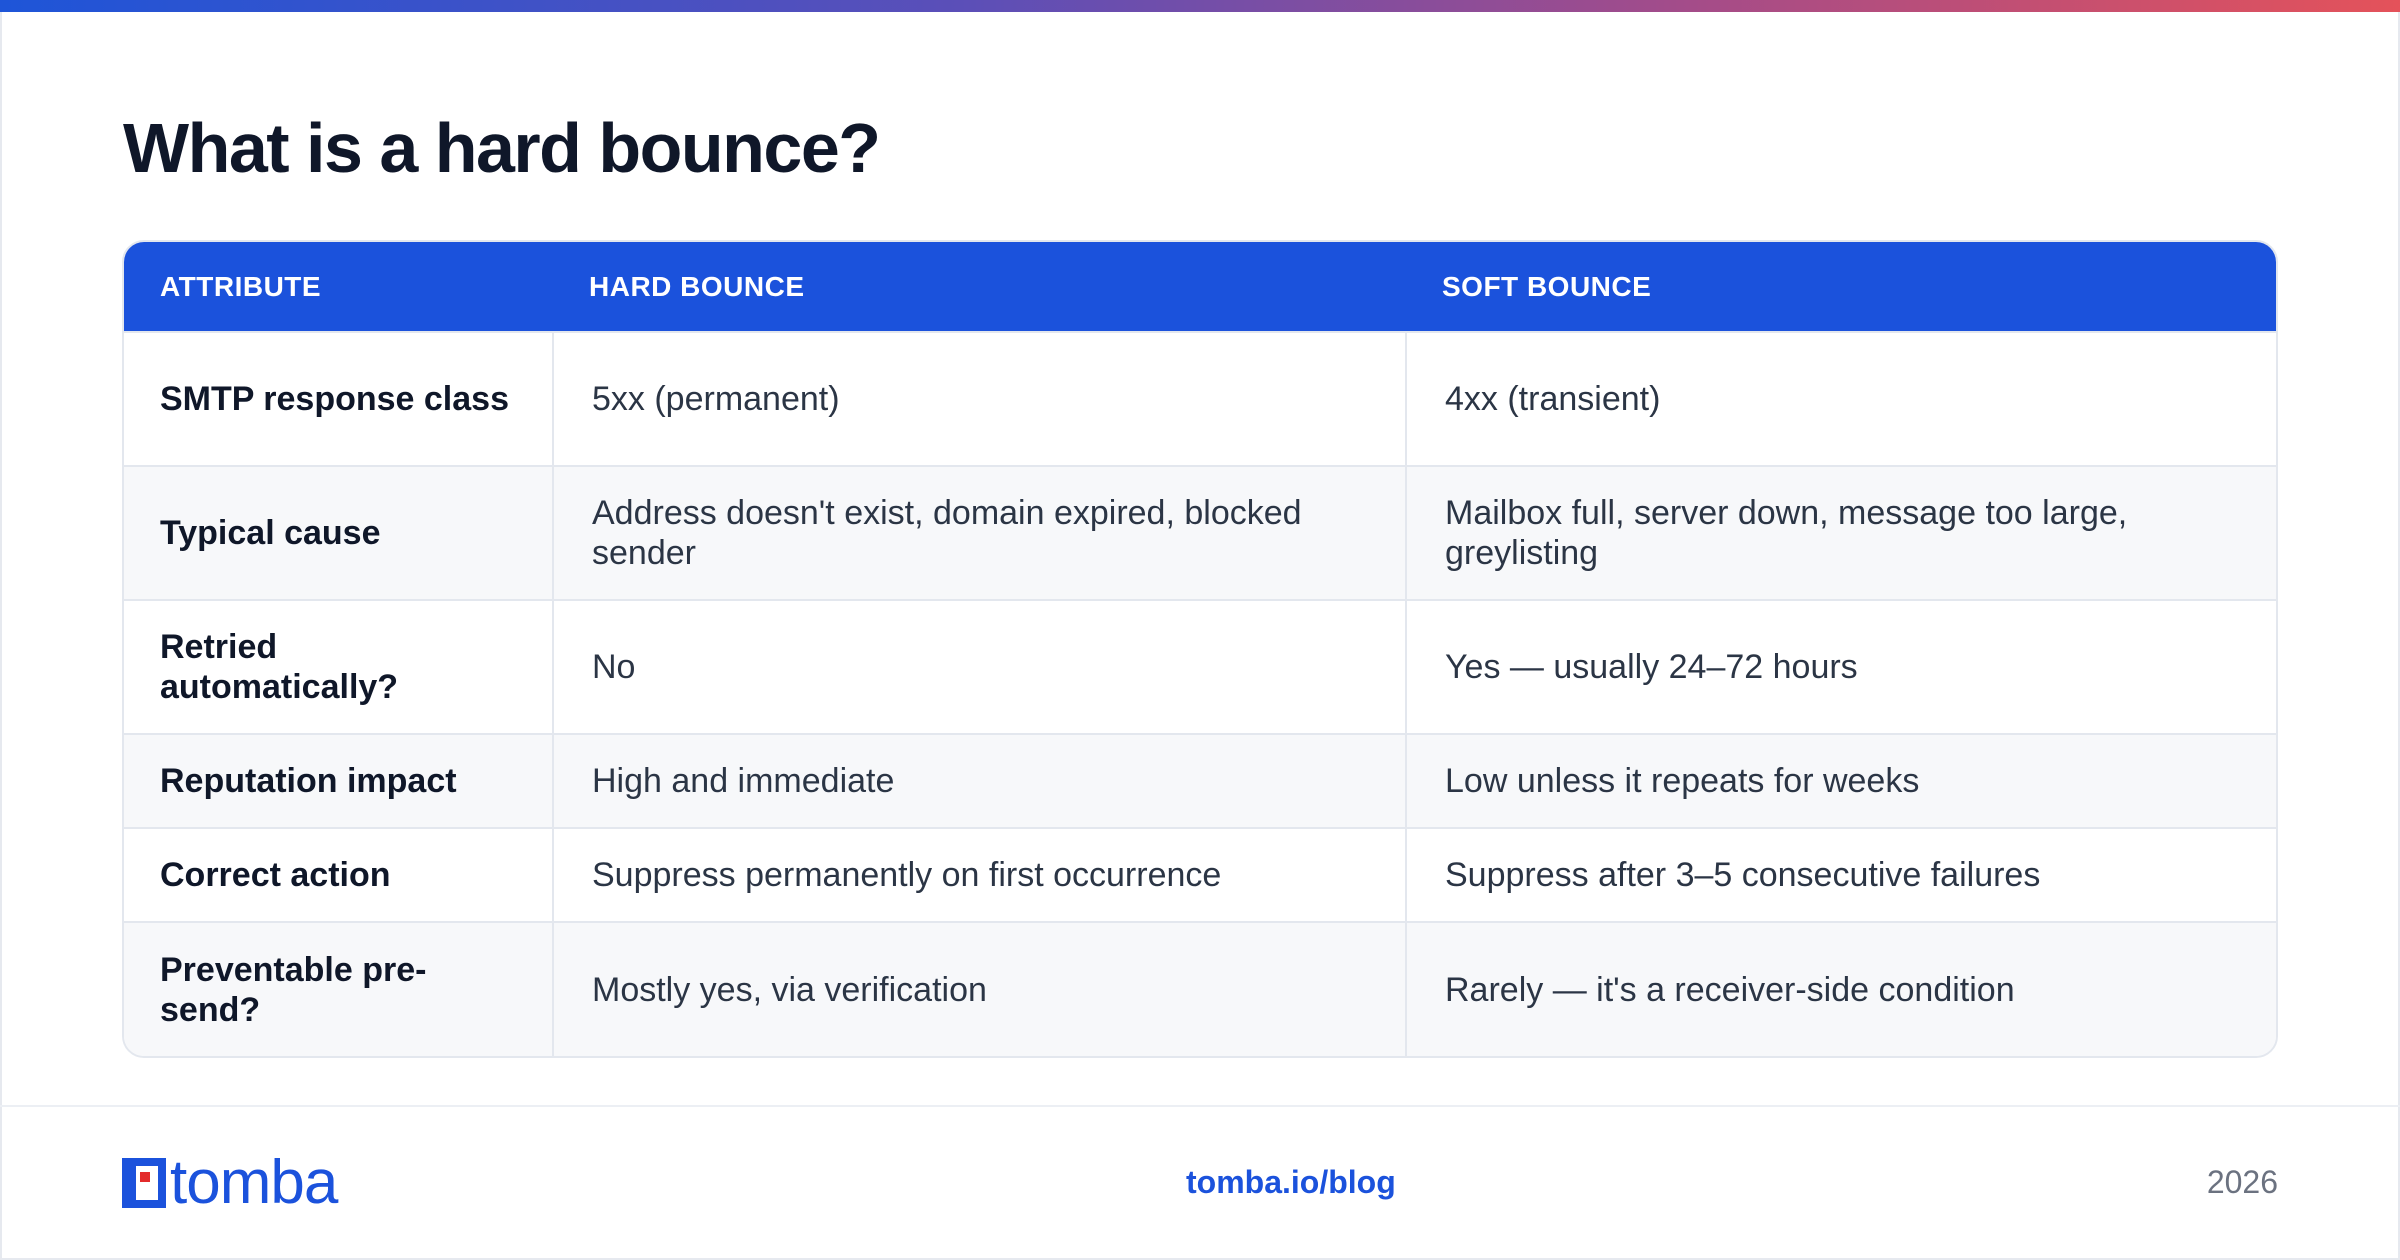 This screenshot has width=2400, height=1260. What do you see at coordinates (697, 286) in the screenshot?
I see `header-hard-bounce: HARD BOUNCE` at bounding box center [697, 286].